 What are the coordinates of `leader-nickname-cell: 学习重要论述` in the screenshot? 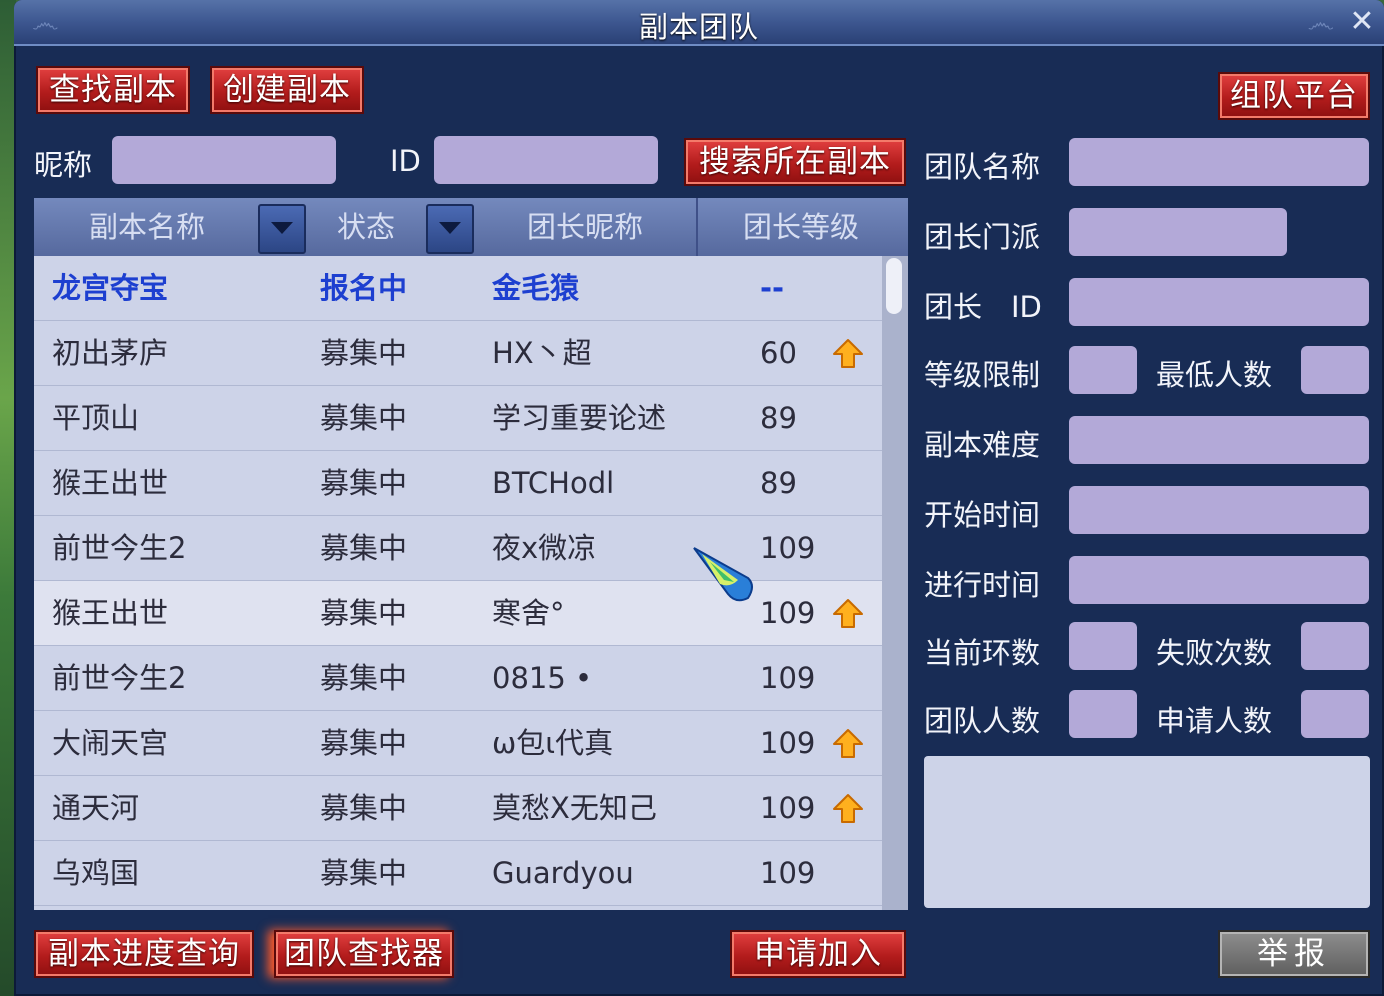 It's located at (579, 418).